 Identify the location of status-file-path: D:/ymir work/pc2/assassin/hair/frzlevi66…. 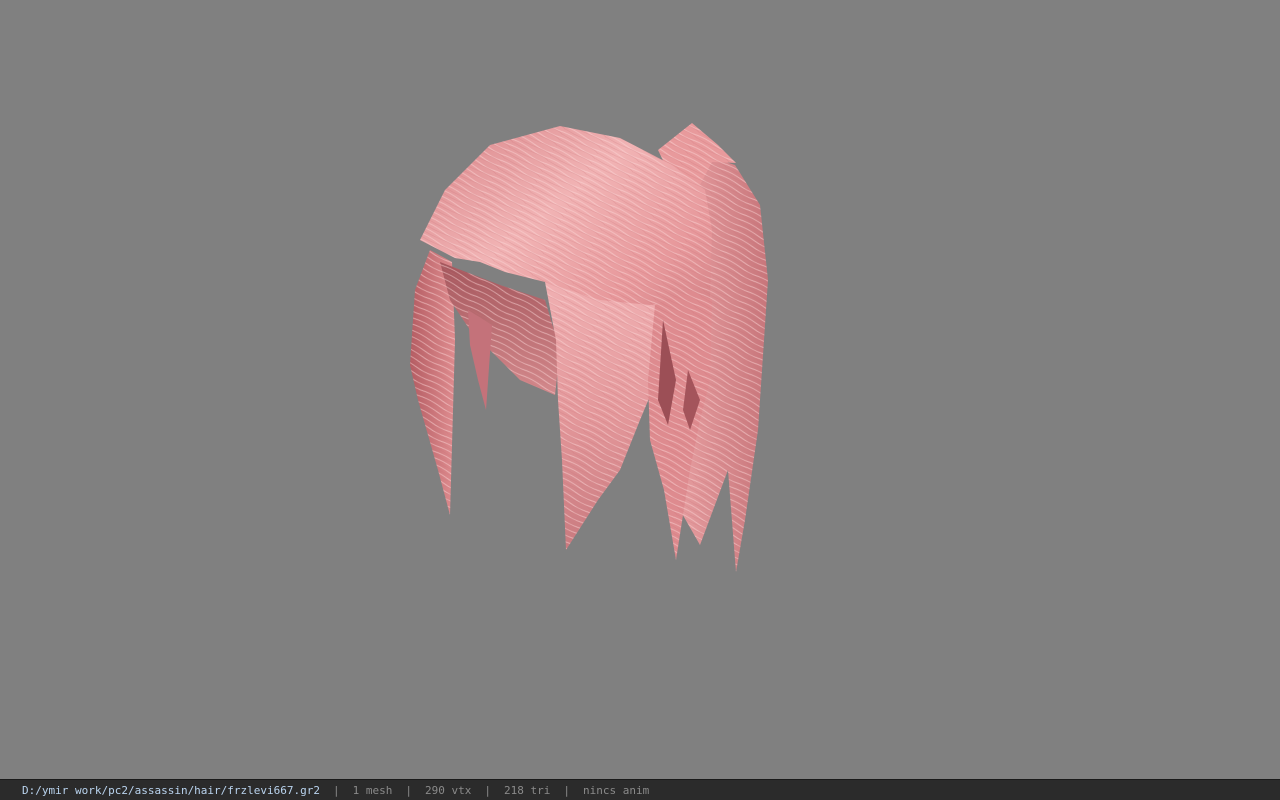
(171, 790).